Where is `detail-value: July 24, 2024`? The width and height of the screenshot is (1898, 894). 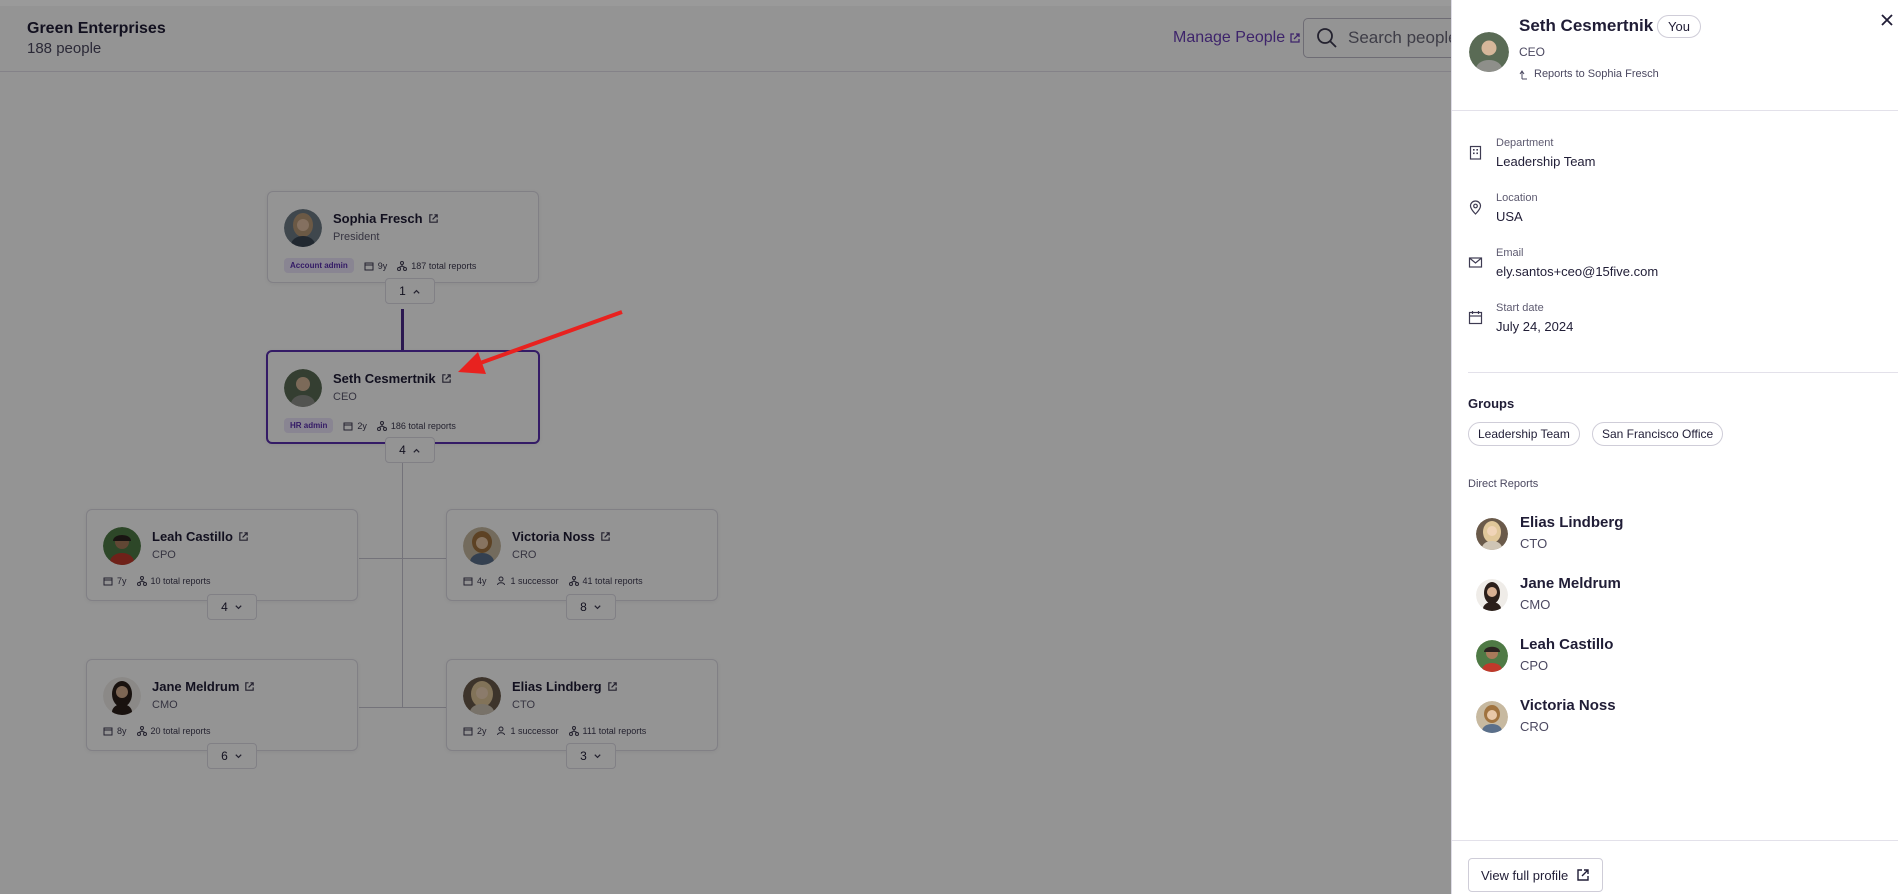
detail-value: July 24, 2024 is located at coordinates (1535, 326).